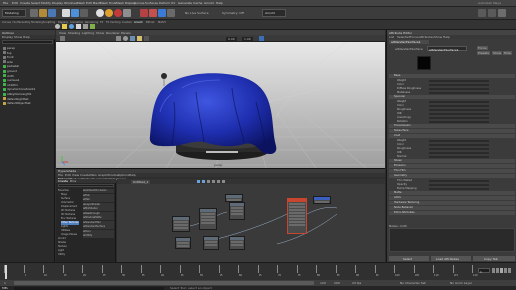  Describe the element at coordinates (9, 48) in the screenshot. I see `outliner-item: persp` at that location.